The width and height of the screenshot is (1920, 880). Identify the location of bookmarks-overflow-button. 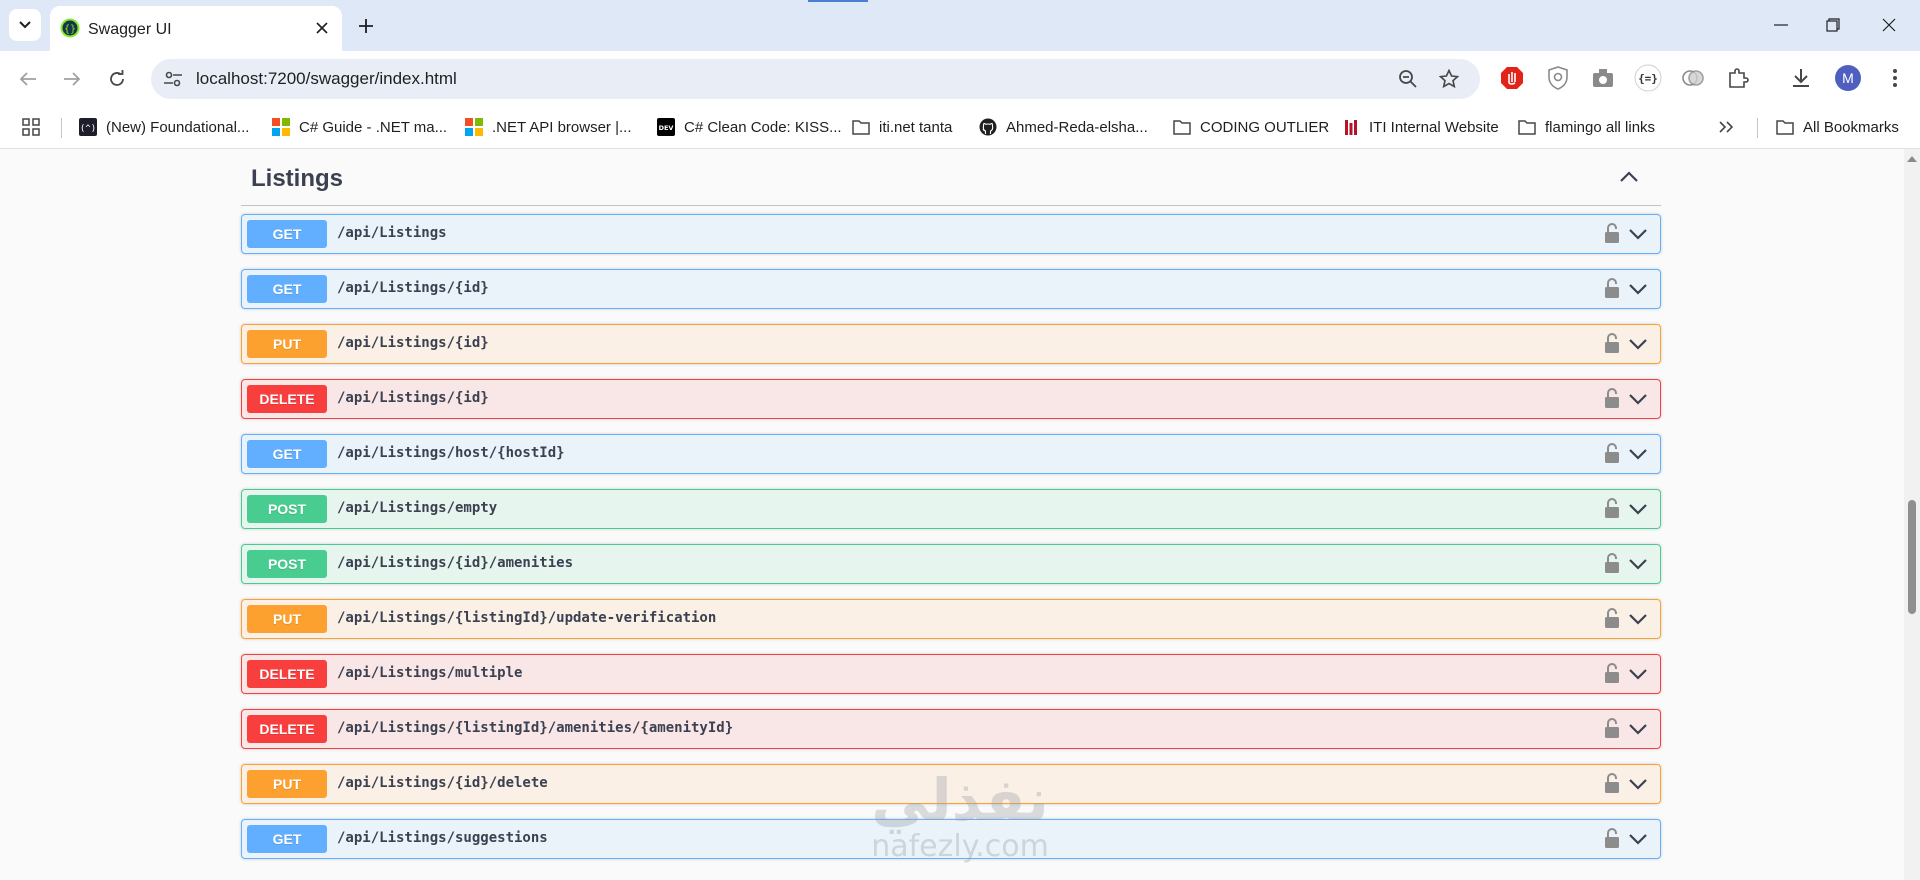
(1726, 127).